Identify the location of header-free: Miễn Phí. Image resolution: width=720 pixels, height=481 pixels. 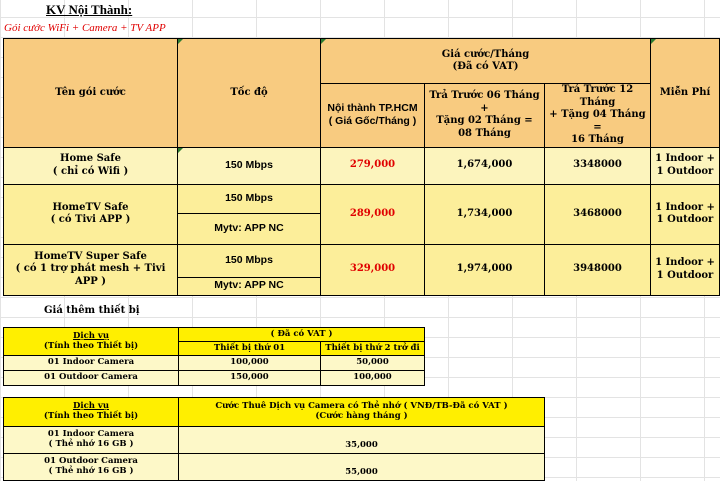
(685, 93).